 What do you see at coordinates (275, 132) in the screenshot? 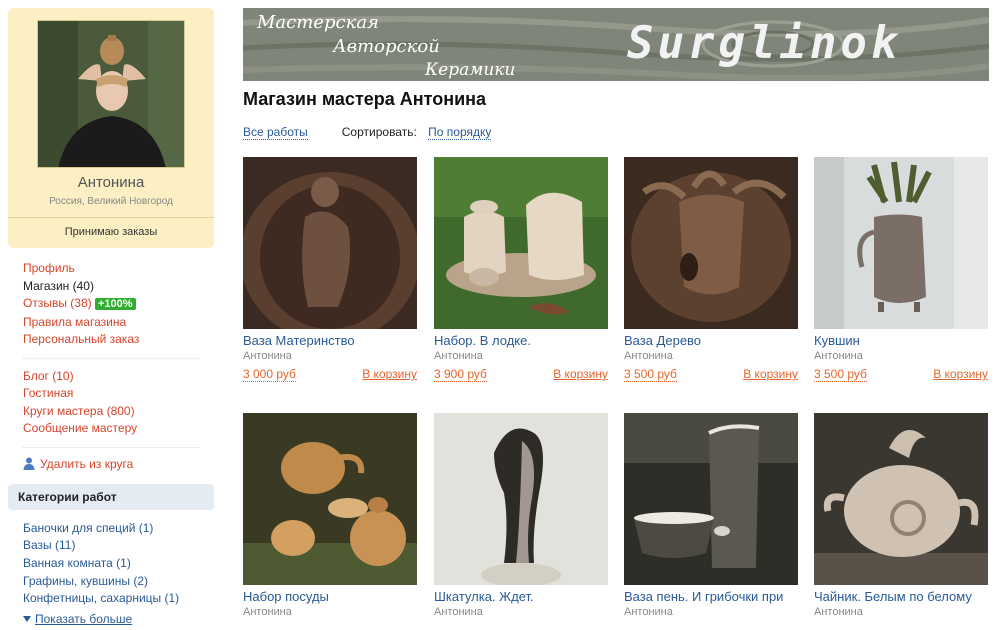
I see `all-works-link: Все работы` at bounding box center [275, 132].